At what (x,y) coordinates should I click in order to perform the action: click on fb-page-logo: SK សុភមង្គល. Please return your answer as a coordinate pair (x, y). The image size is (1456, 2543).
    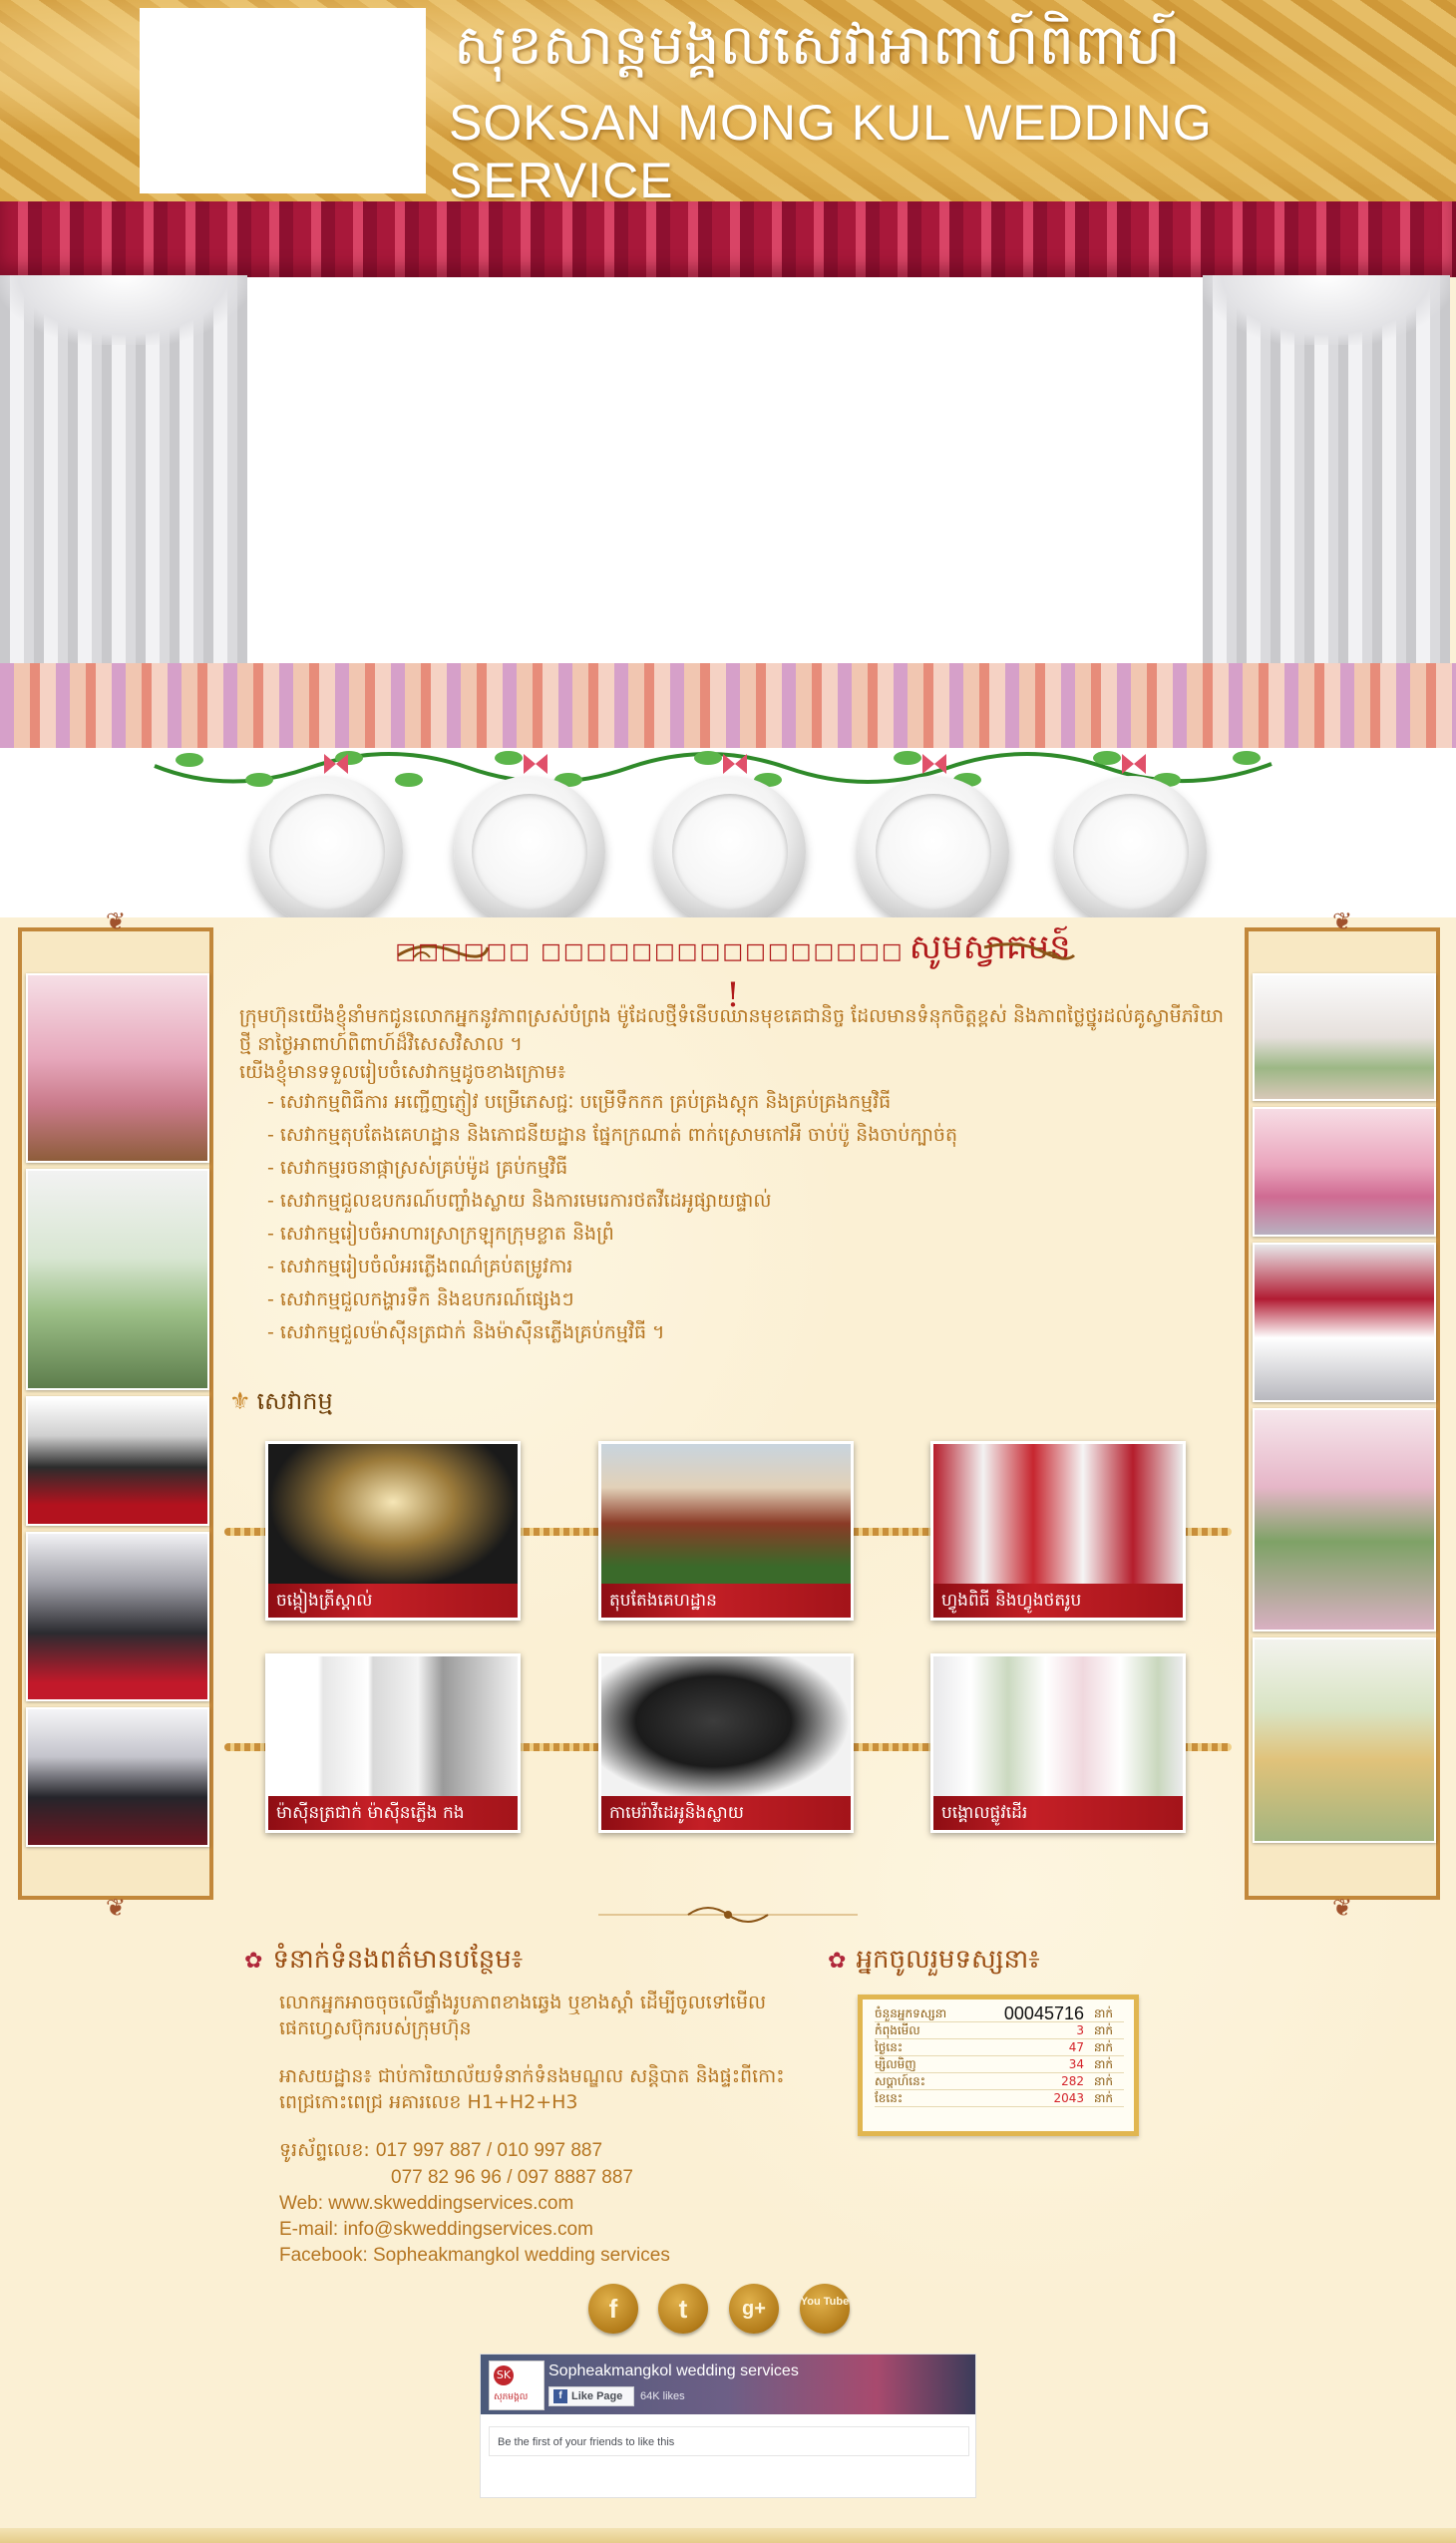
    Looking at the image, I should click on (517, 2385).